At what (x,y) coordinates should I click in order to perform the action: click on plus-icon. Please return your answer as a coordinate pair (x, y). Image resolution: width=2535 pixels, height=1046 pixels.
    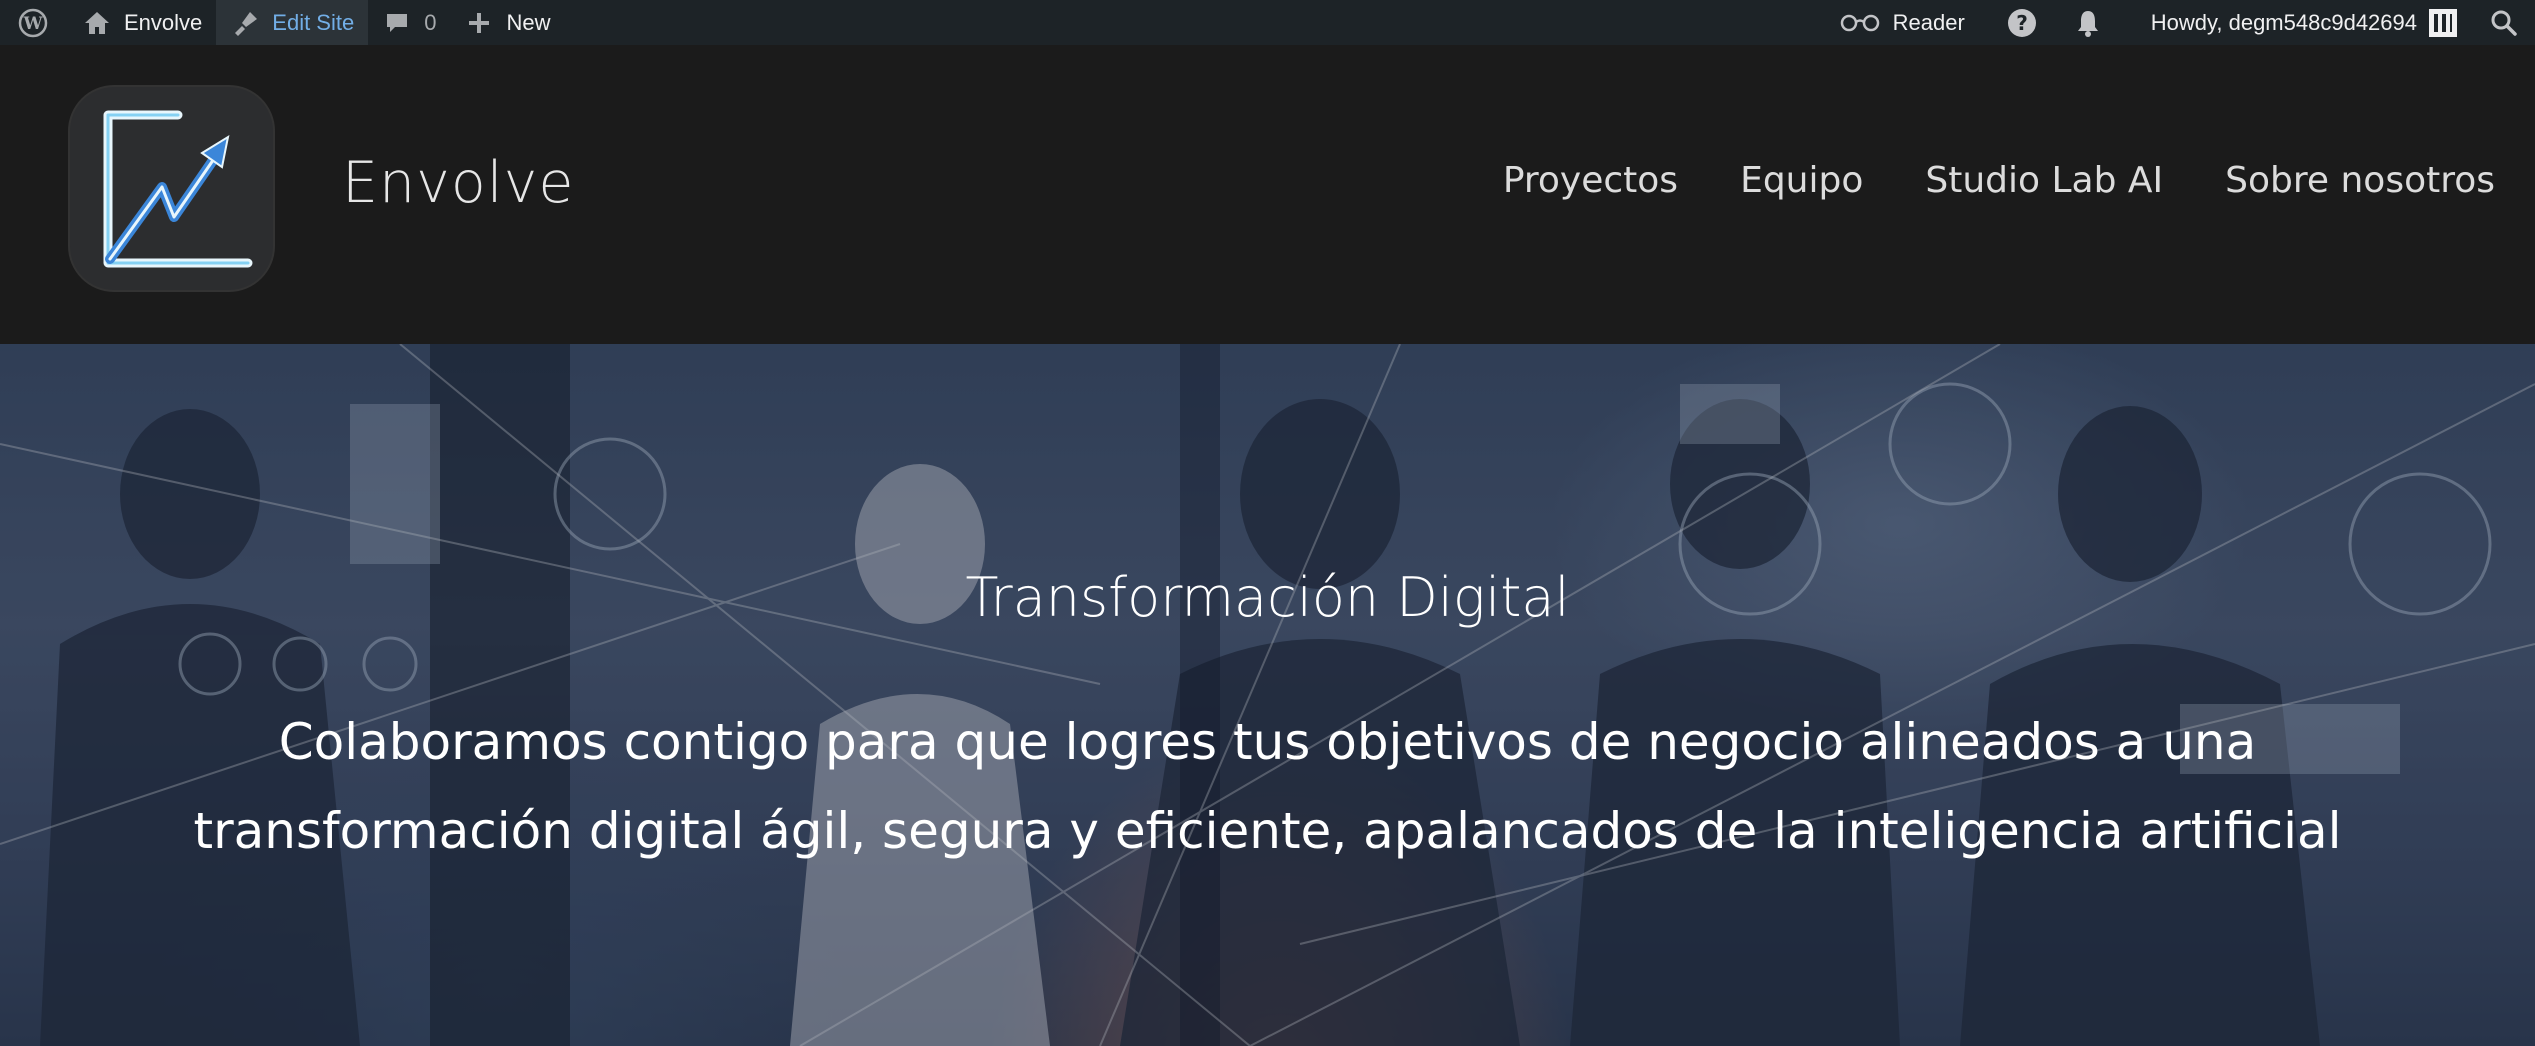
    Looking at the image, I should click on (479, 23).